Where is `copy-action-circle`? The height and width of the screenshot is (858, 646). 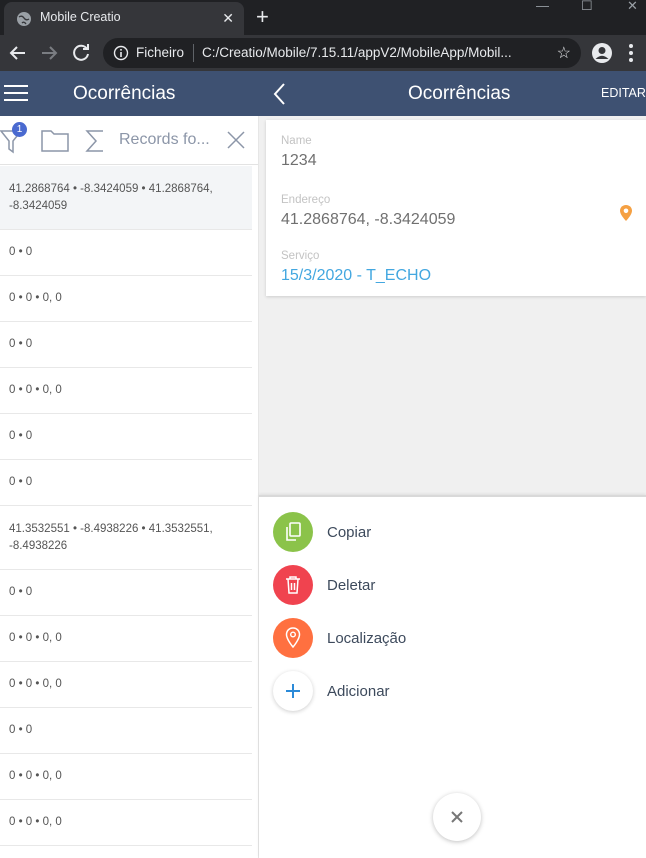 copy-action-circle is located at coordinates (293, 532).